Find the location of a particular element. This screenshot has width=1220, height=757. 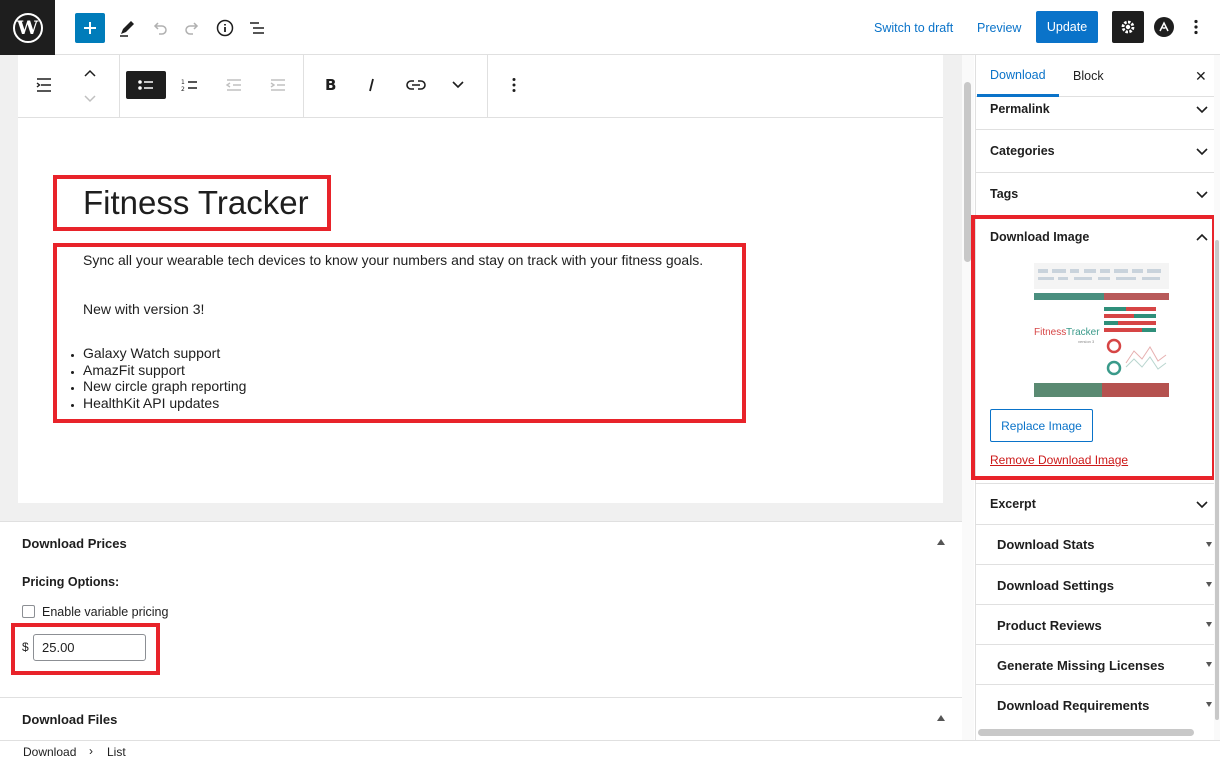

tab-block-label: Block is located at coordinates (1088, 76).